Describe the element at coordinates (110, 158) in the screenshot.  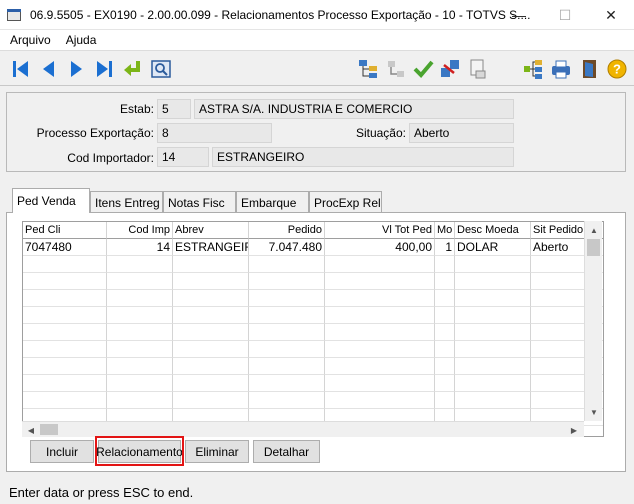
I see `importador-label: Cod Importador:` at that location.